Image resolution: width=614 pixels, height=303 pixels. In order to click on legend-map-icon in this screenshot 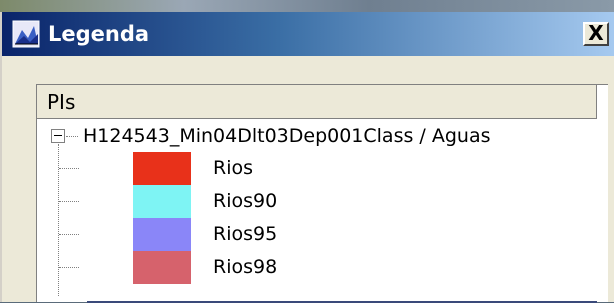, I will do `click(26, 34)`.